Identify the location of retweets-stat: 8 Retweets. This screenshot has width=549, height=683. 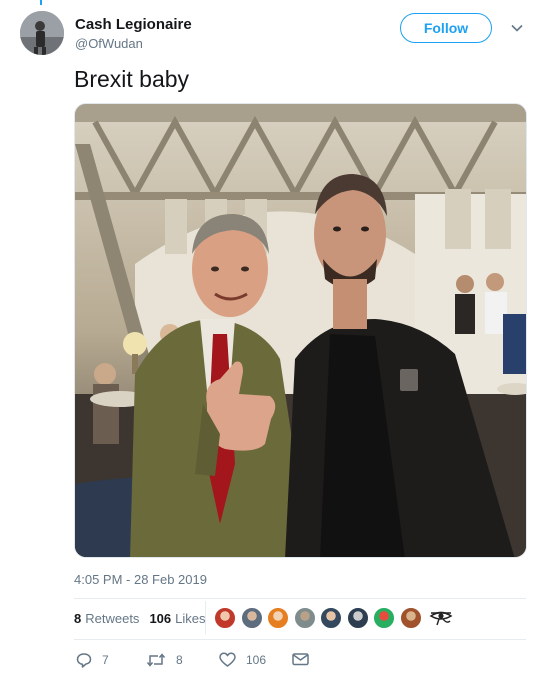
(106, 618).